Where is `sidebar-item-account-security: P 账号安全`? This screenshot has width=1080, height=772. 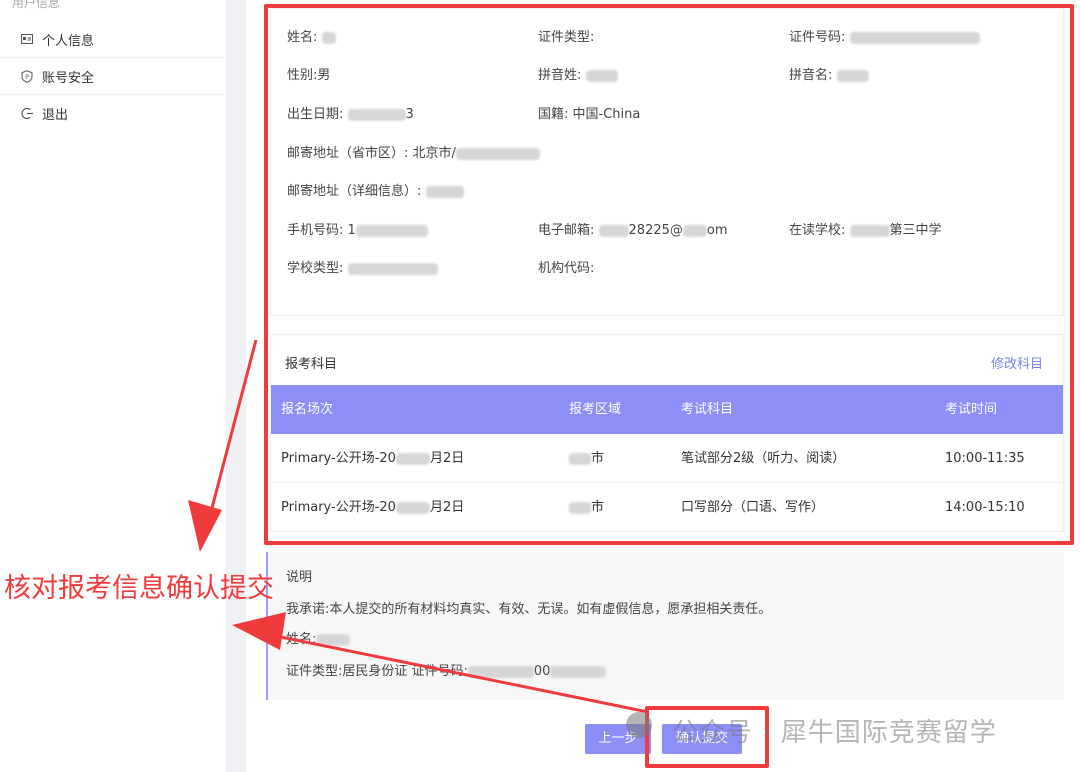 sidebar-item-account-security: P 账号安全 is located at coordinates (113, 76).